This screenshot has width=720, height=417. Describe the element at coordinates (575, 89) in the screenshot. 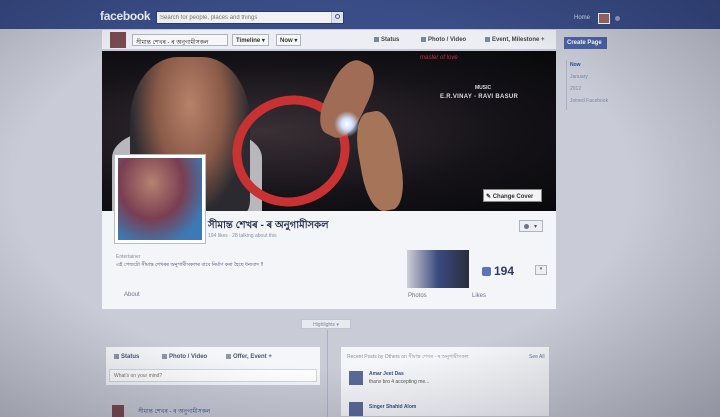

I see `sidebar-item-2012: 2012` at that location.